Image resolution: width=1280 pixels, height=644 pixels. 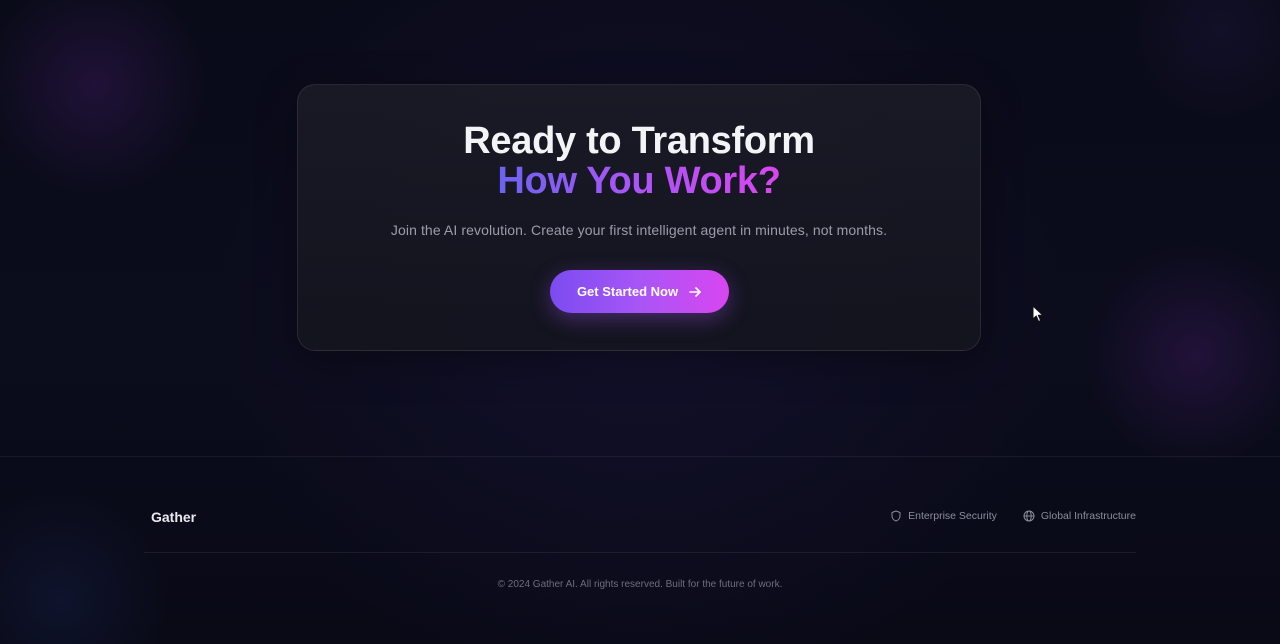 I want to click on footer-badge-global-infrastructure: Global Infrastructure, so click(x=1079, y=516).